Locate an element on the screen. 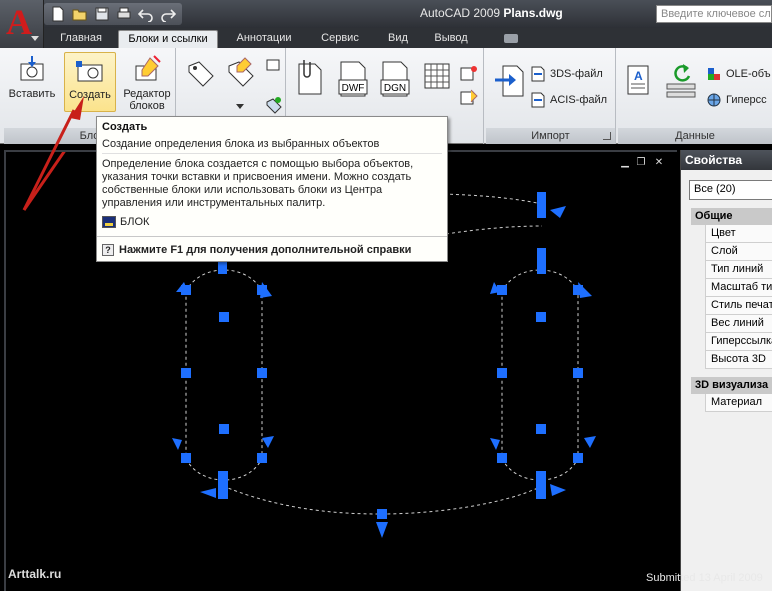 The height and width of the screenshot is (591, 772). property-linetype: Тип линий is located at coordinates (738, 270).